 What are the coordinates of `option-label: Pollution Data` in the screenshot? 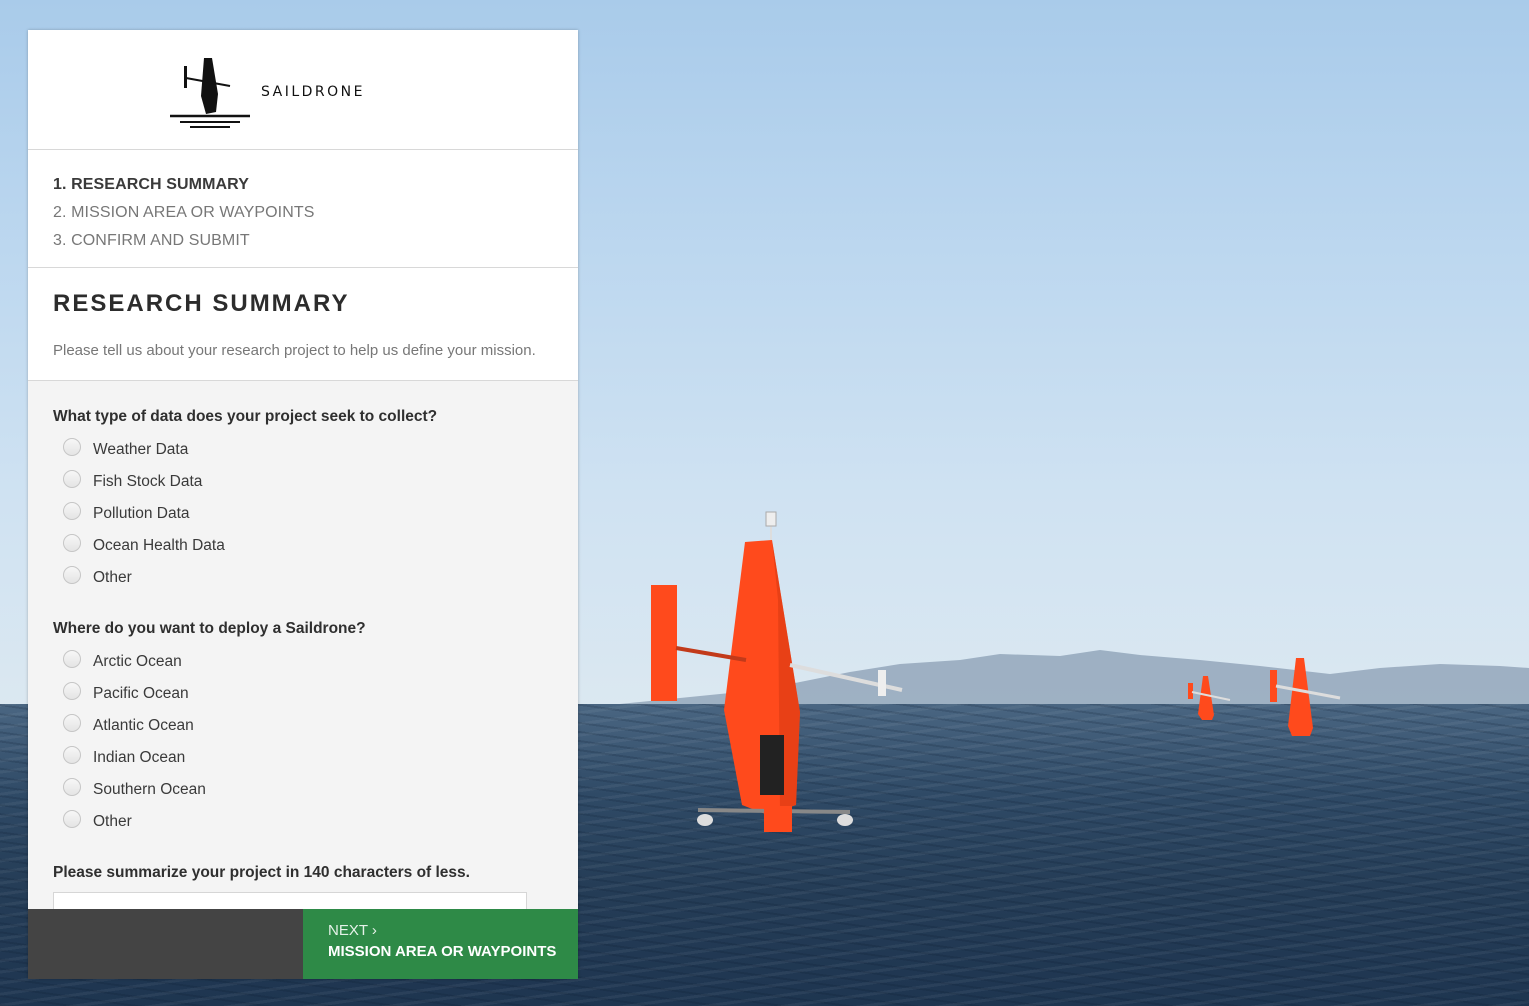 It's located at (141, 513).